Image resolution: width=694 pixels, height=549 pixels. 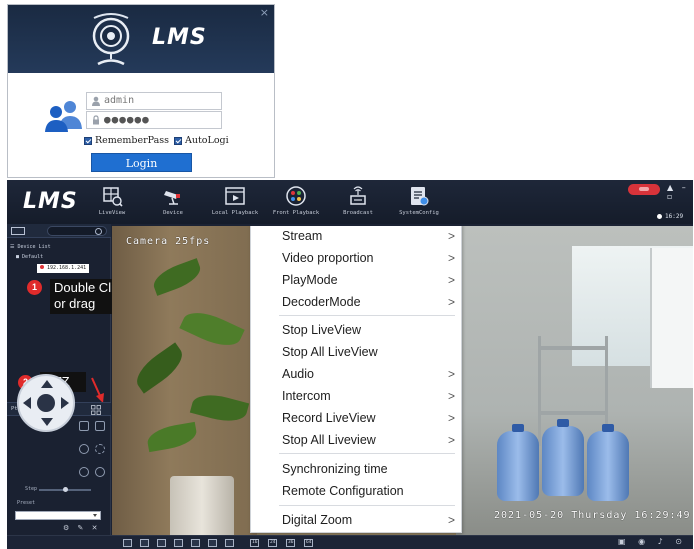 I want to click on device-list-icon, so click(x=18, y=231).